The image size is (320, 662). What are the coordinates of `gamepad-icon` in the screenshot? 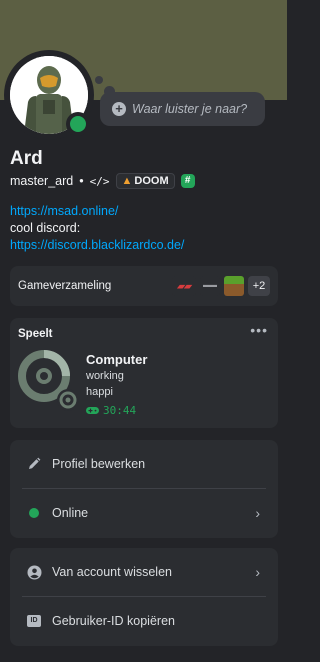 It's located at (92, 410).